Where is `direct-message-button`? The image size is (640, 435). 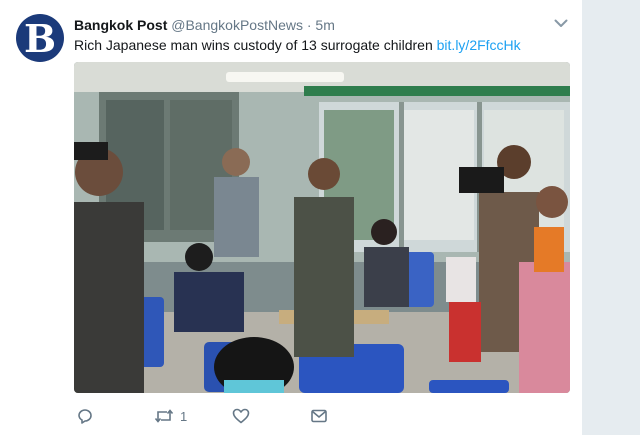
direct-message-button is located at coordinates (319, 416).